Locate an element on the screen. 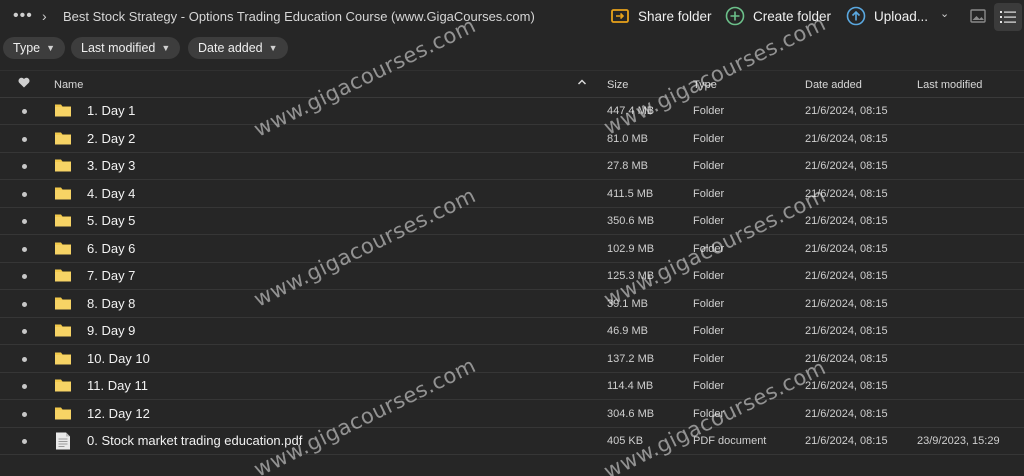  thumbnail-view-icon is located at coordinates (978, 18).